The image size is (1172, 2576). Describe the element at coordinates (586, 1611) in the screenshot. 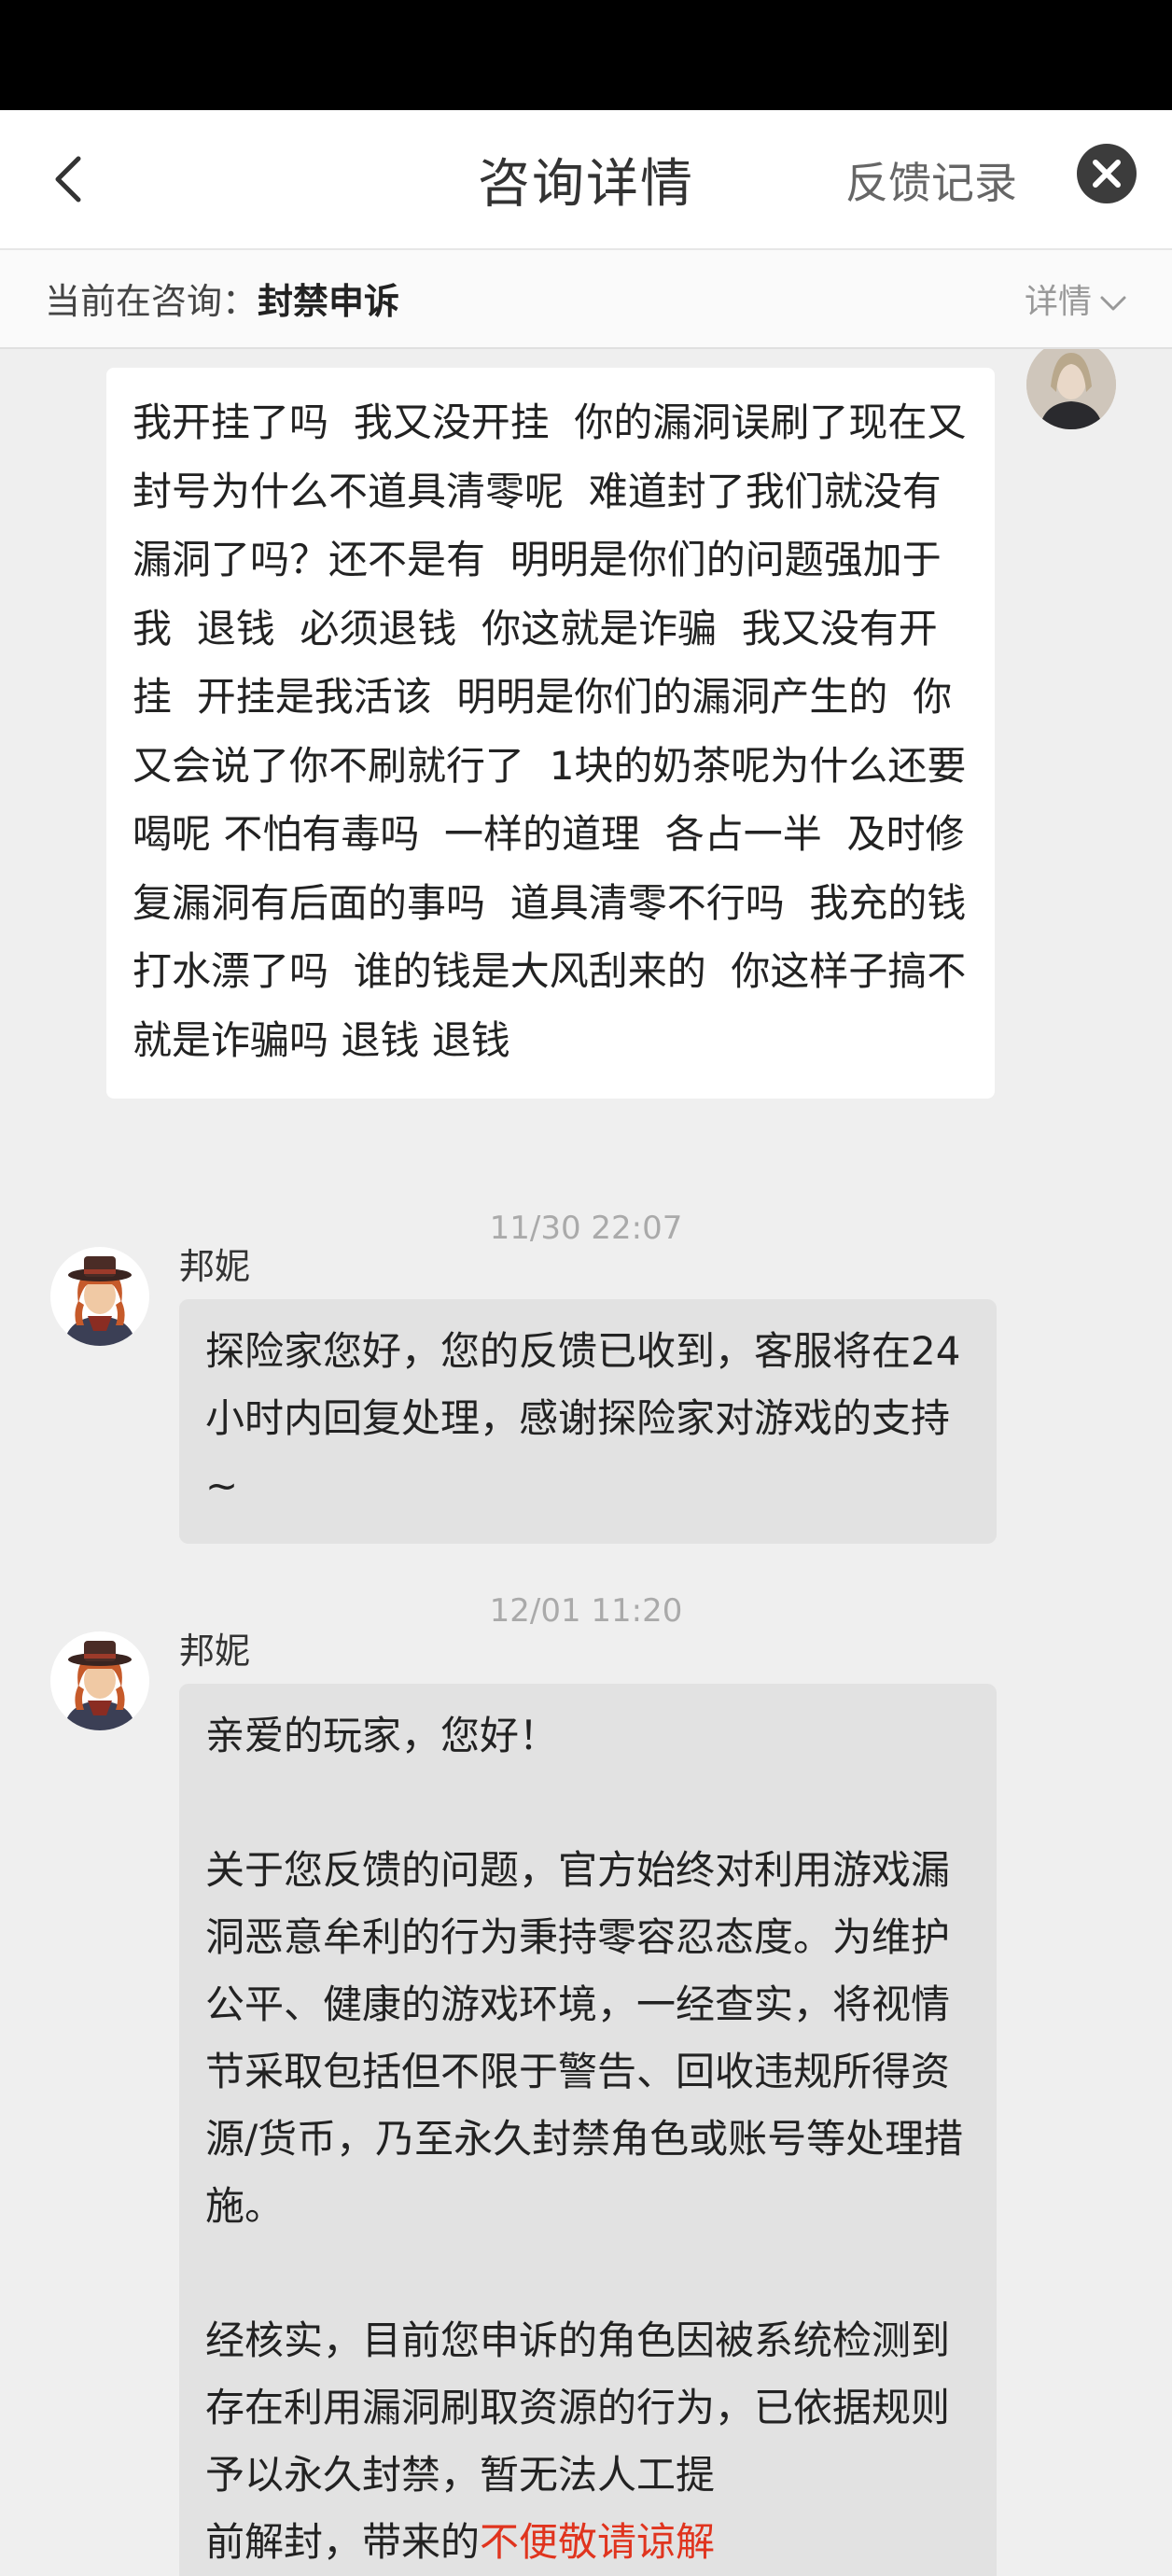

I see `timestamp: 12/01 11:20` at that location.